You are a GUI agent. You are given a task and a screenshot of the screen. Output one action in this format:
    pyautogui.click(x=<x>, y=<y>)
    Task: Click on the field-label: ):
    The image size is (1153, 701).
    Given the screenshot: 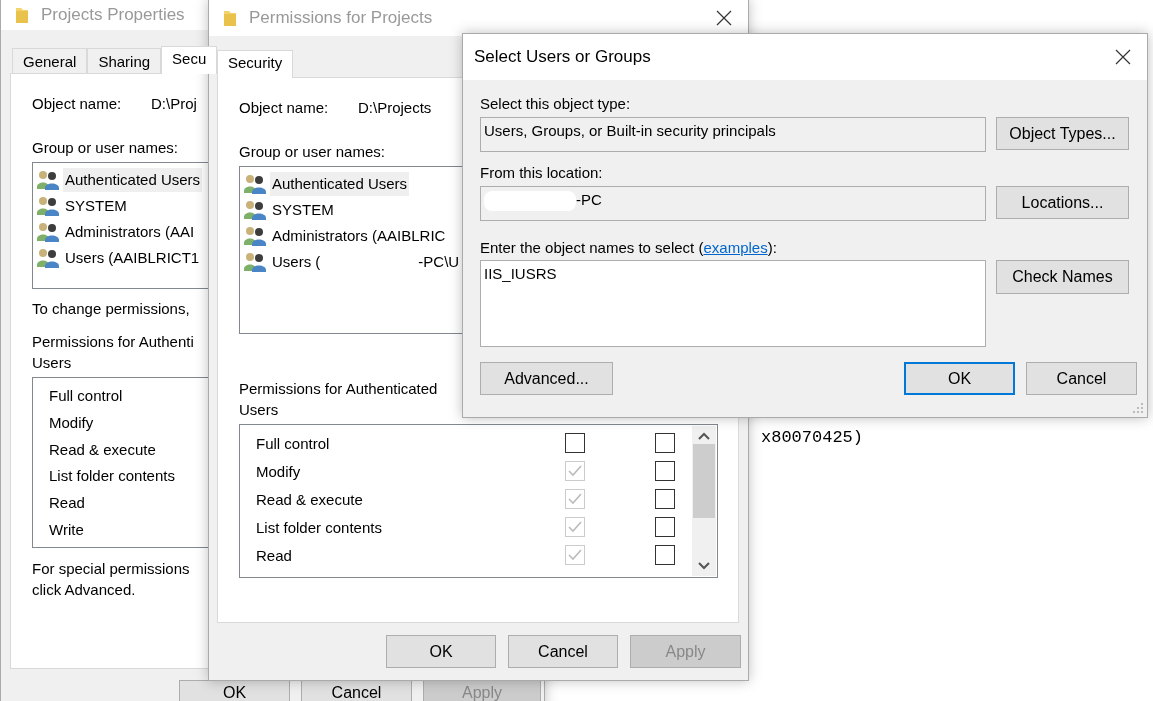 What is the action you would take?
    pyautogui.click(x=772, y=247)
    